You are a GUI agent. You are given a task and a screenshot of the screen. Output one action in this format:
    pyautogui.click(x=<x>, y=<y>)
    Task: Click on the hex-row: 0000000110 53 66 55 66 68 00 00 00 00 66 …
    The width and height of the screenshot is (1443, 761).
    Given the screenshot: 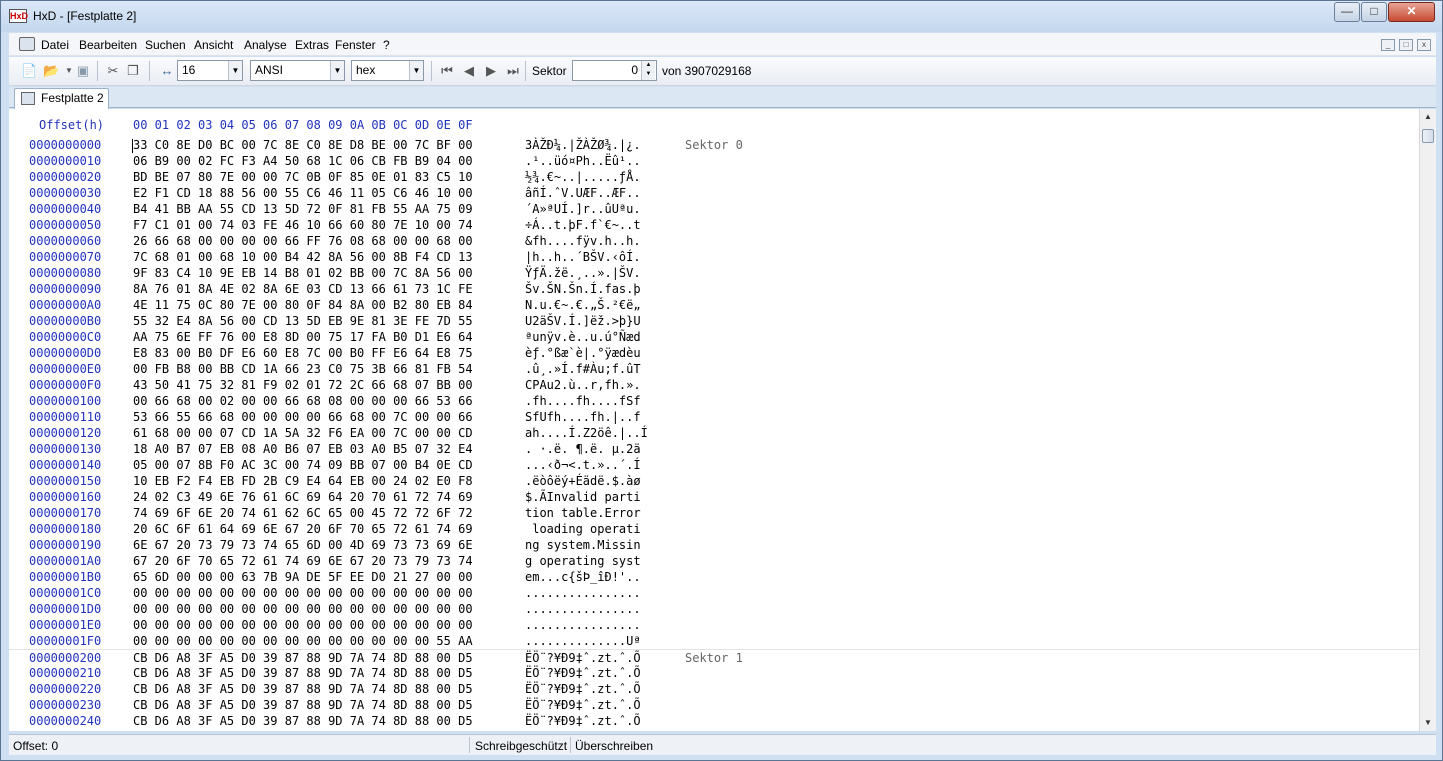 What is the action you would take?
    pyautogui.click(x=714, y=417)
    